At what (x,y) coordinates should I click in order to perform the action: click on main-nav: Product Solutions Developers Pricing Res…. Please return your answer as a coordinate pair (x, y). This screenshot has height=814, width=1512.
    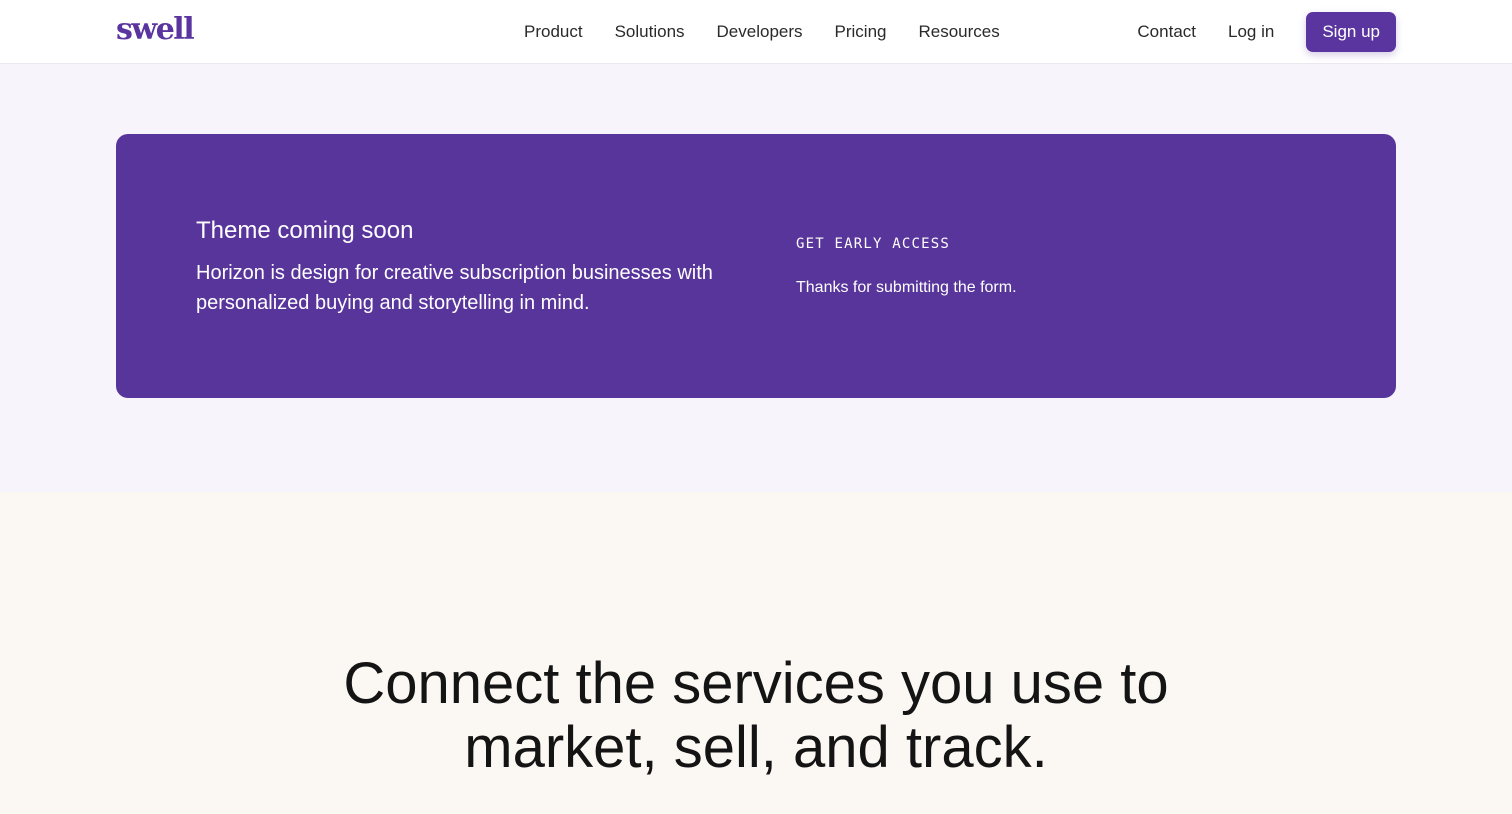
    Looking at the image, I should click on (762, 32).